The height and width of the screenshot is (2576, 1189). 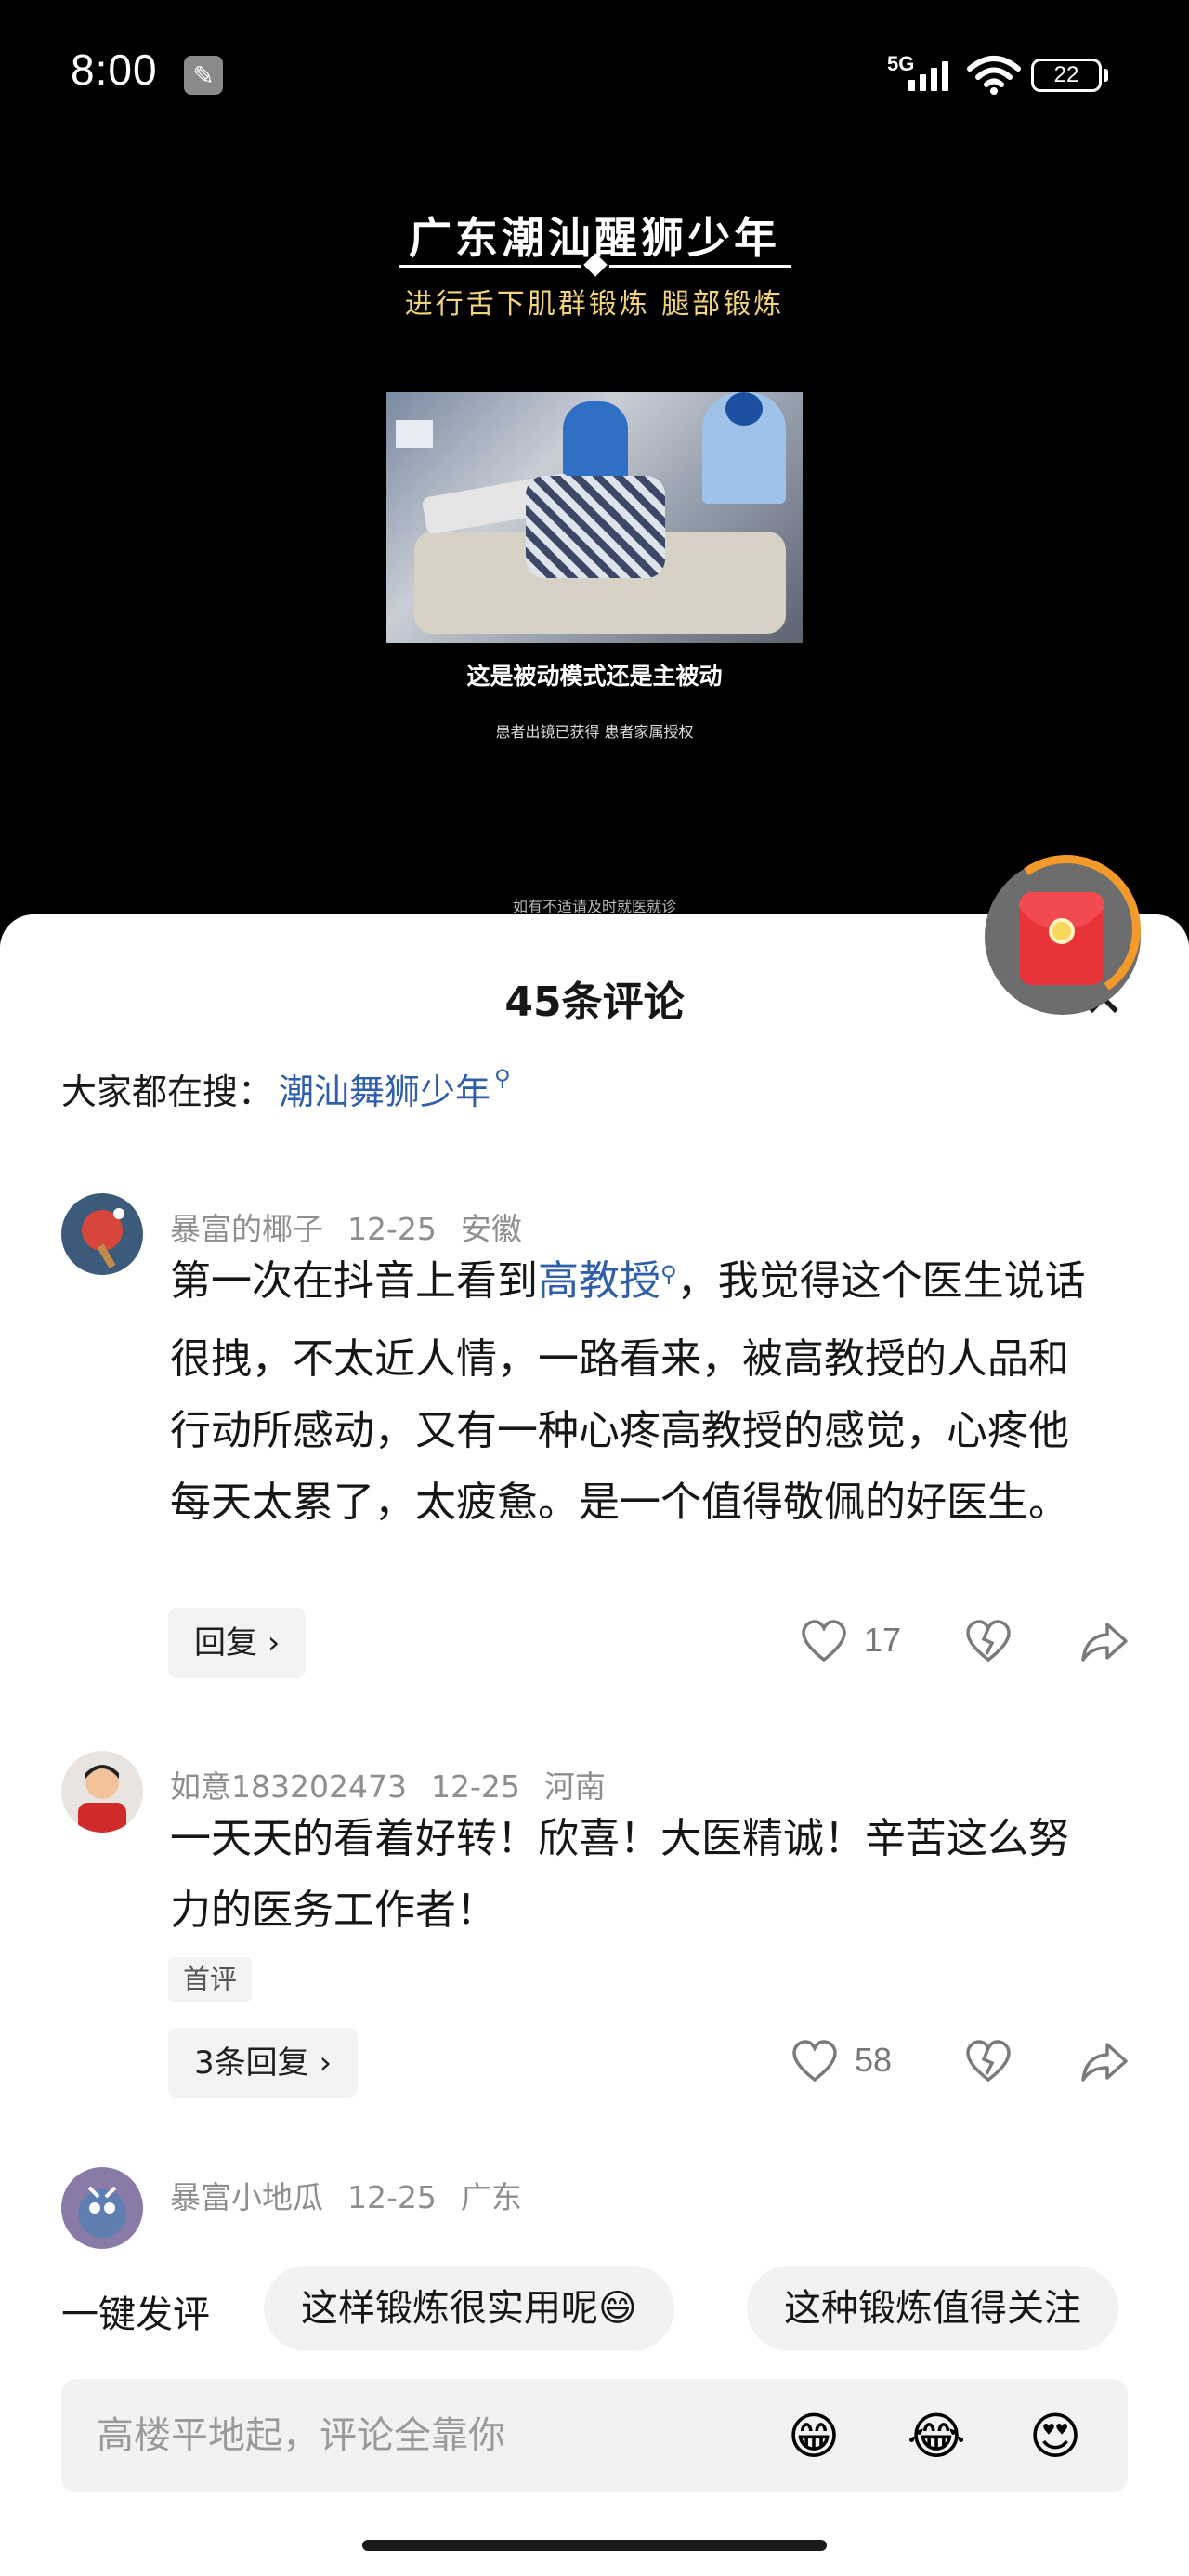 I want to click on comment-username: 暴富小地瓜, so click(x=247, y=2197).